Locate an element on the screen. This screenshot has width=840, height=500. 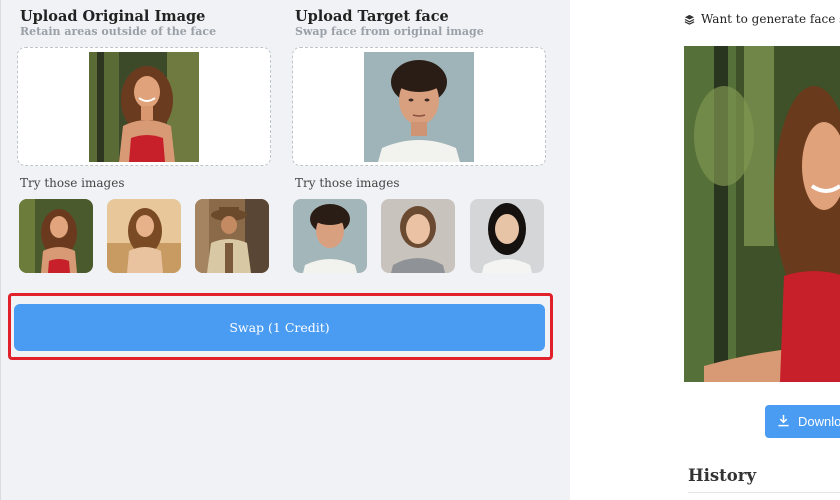
target-face-preview is located at coordinates (419, 107).